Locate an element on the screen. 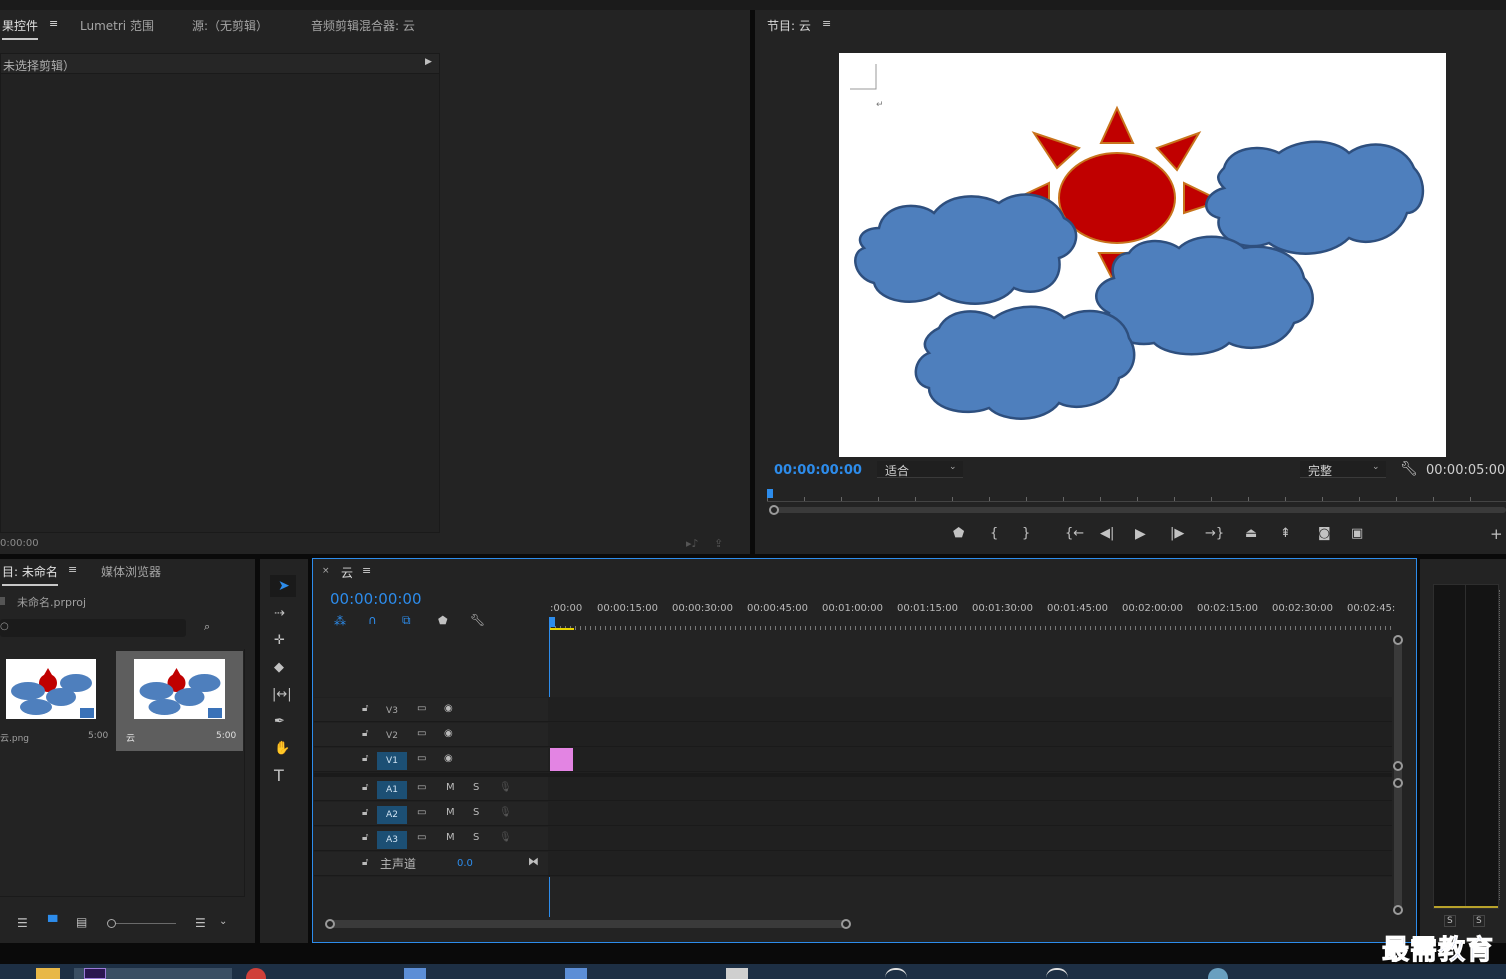 The height and width of the screenshot is (979, 1506). timeline-ruler-ticks is located at coordinates (971, 625).